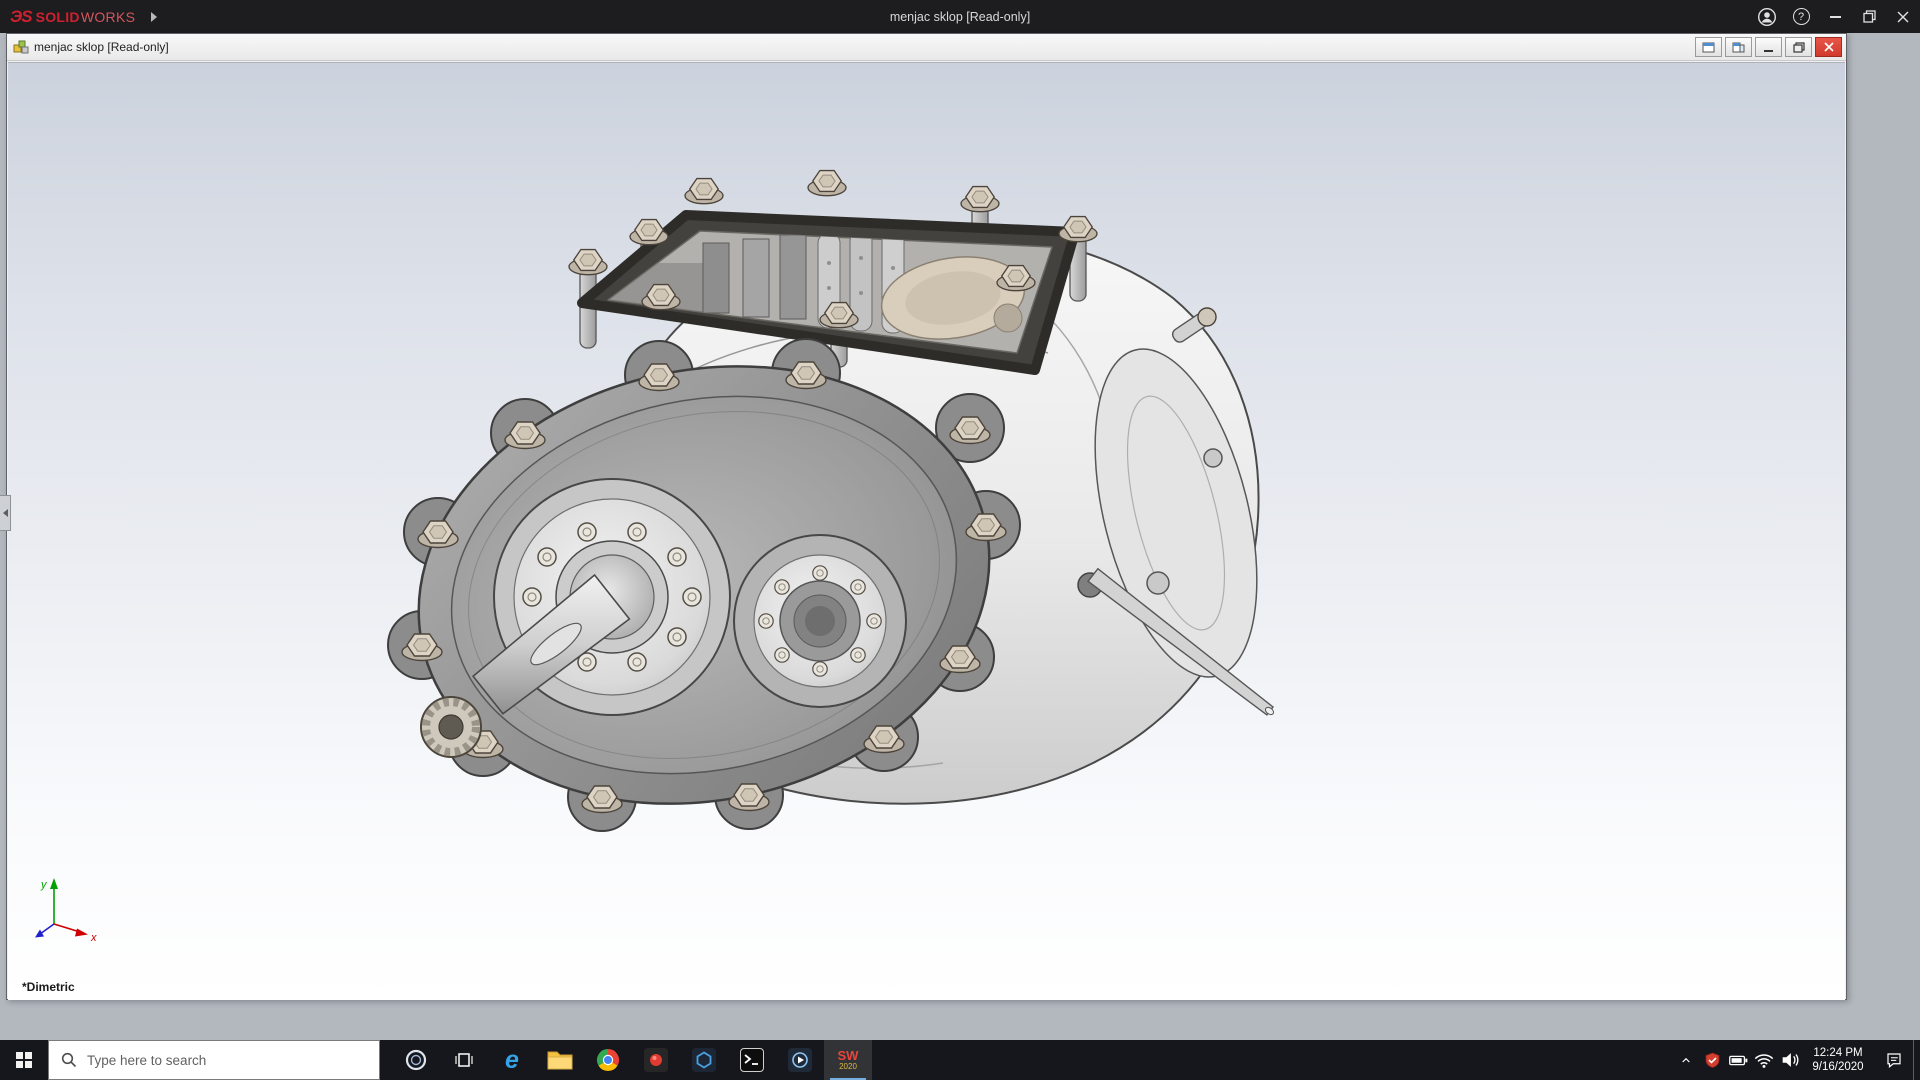  I want to click on tray-volume-icon, so click(1790, 1060).